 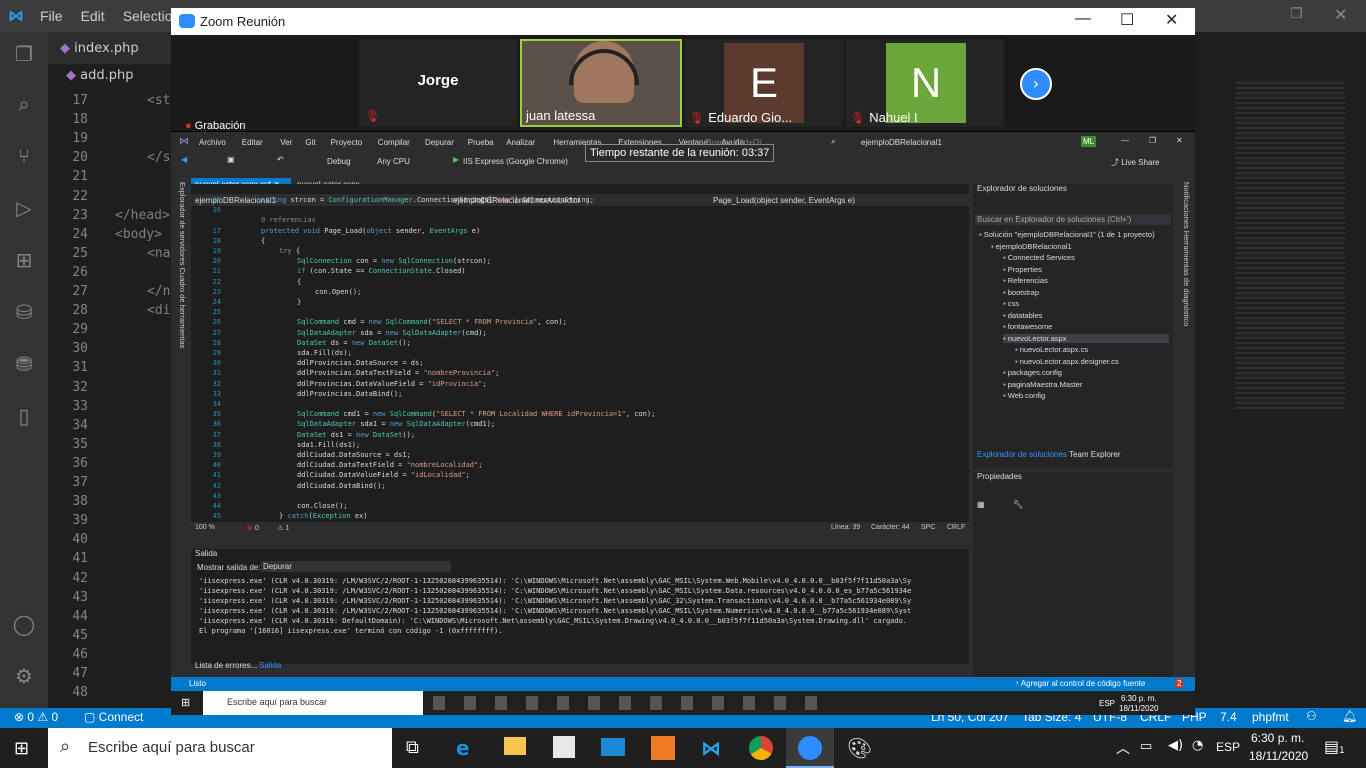 What do you see at coordinates (663, 748) in the screenshot?
I see `xampp-icon` at bounding box center [663, 748].